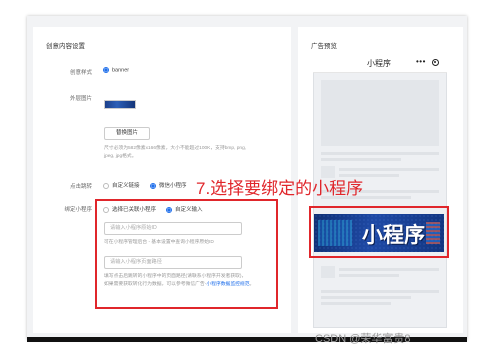 The height and width of the screenshot is (356, 489). I want to click on bind-mini-program-label: 绑定小程序, so click(78, 210).